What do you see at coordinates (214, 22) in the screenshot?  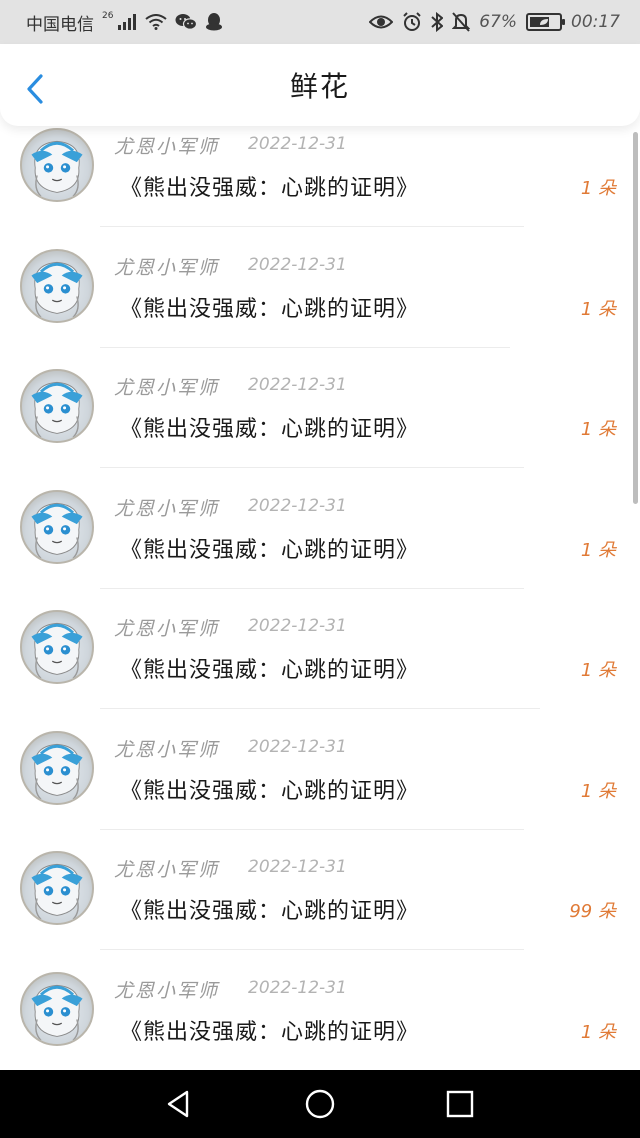 I see `qq-icon` at bounding box center [214, 22].